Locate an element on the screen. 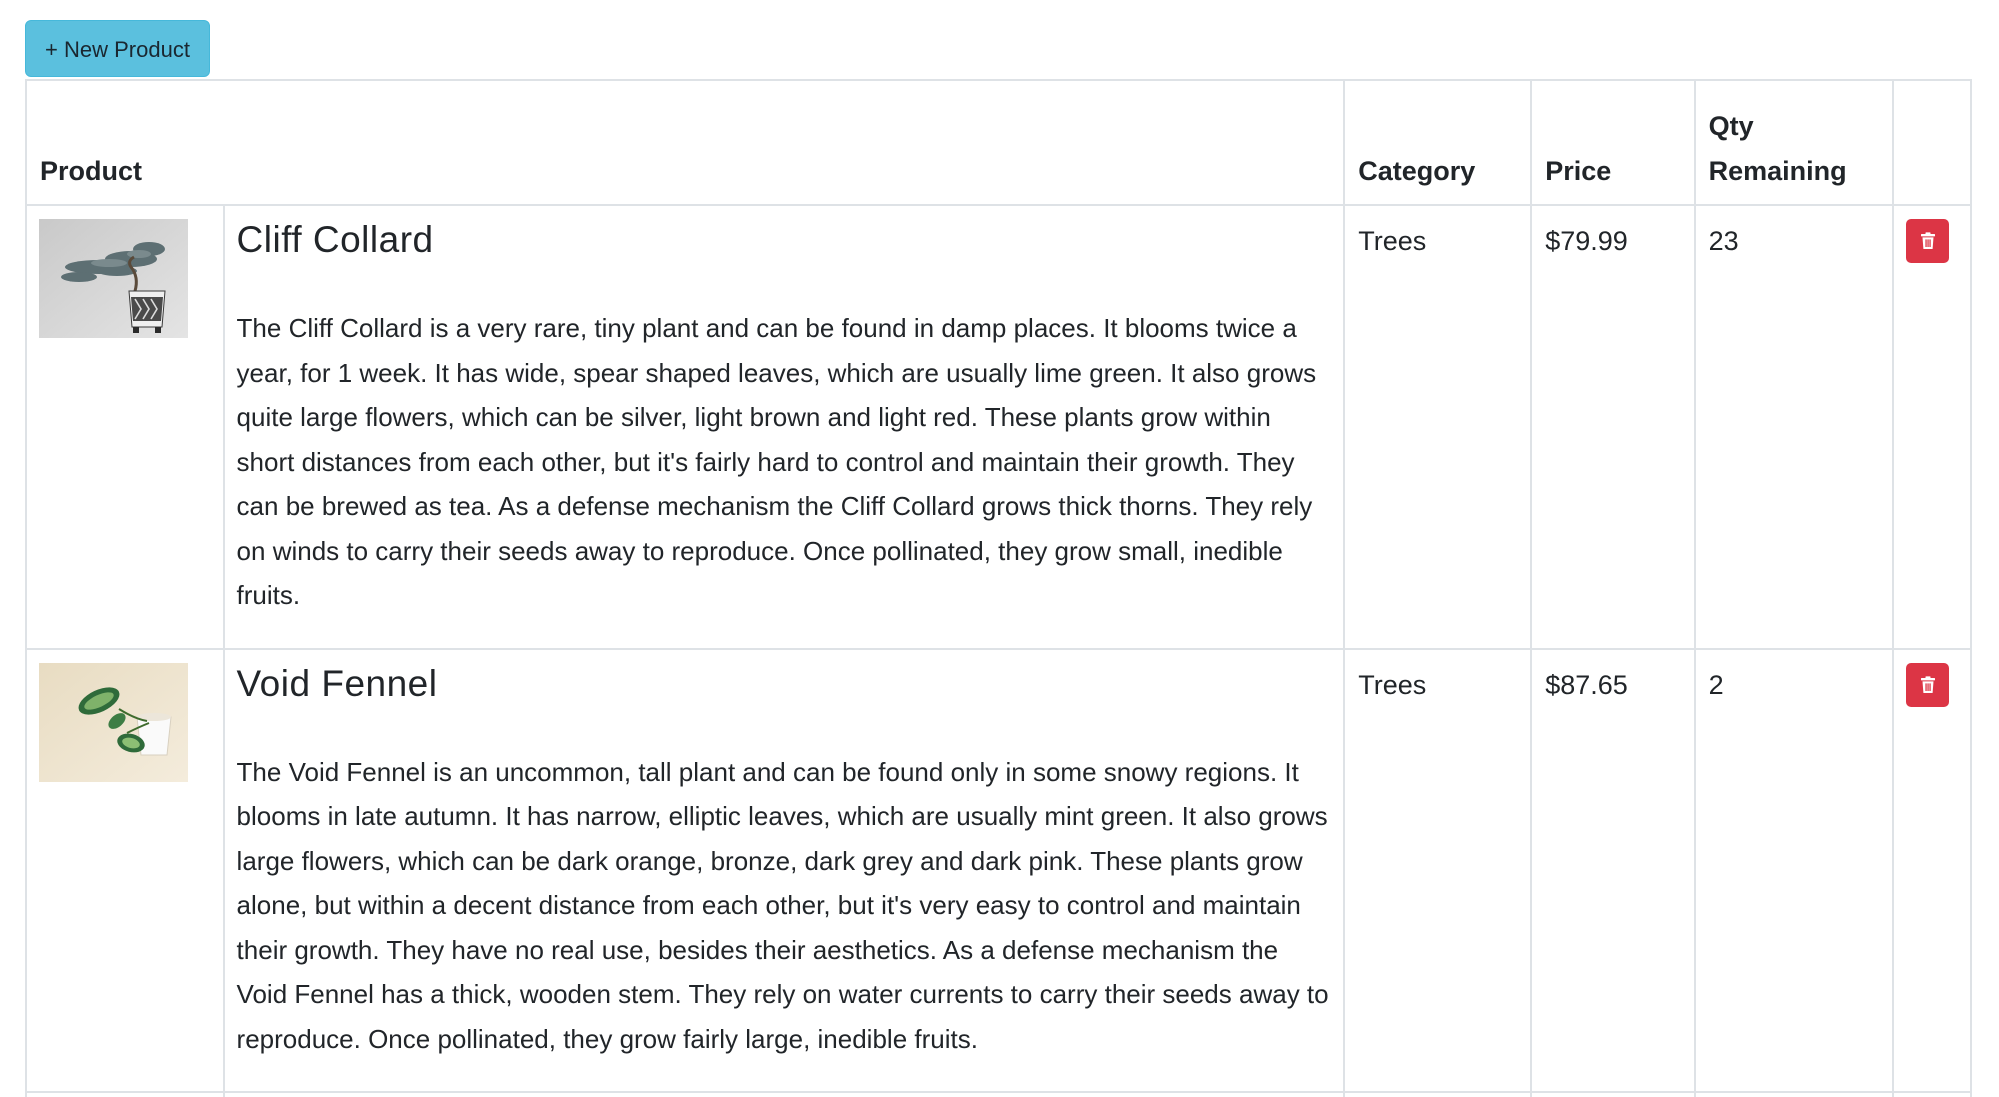 This screenshot has height=1097, width=1999. table-row is located at coordinates (998, 1094).